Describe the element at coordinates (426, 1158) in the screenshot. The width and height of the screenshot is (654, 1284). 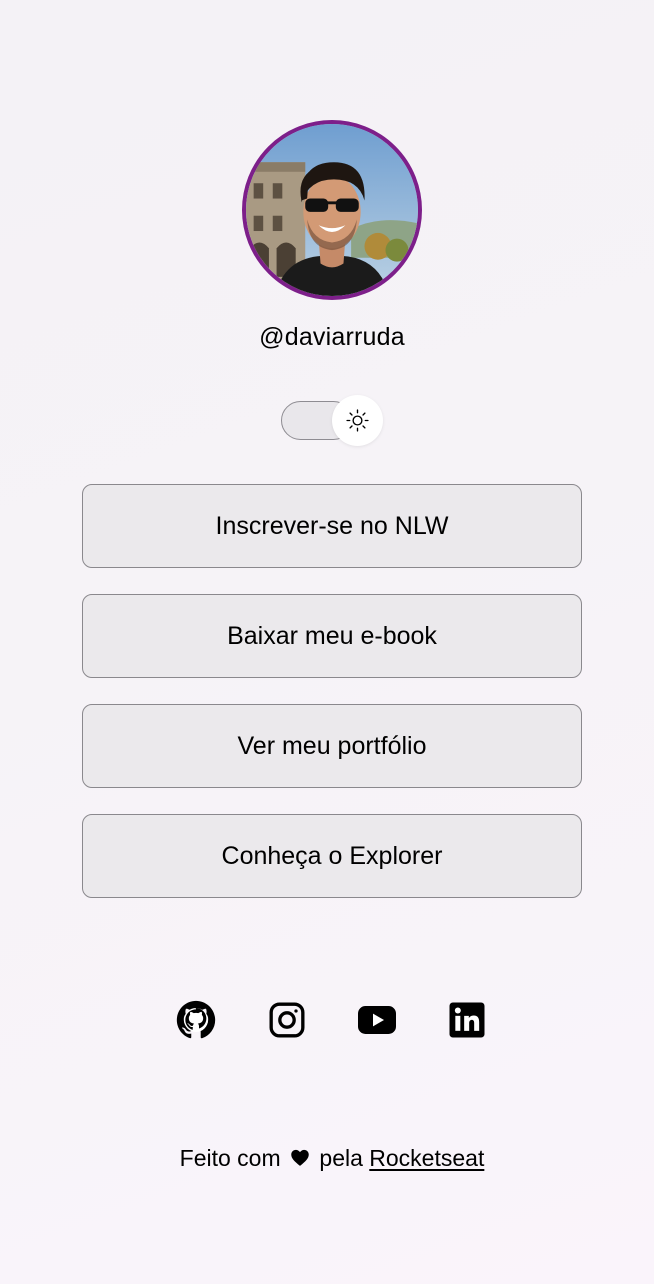
I see `rocketseat-link: Rocketseat` at that location.